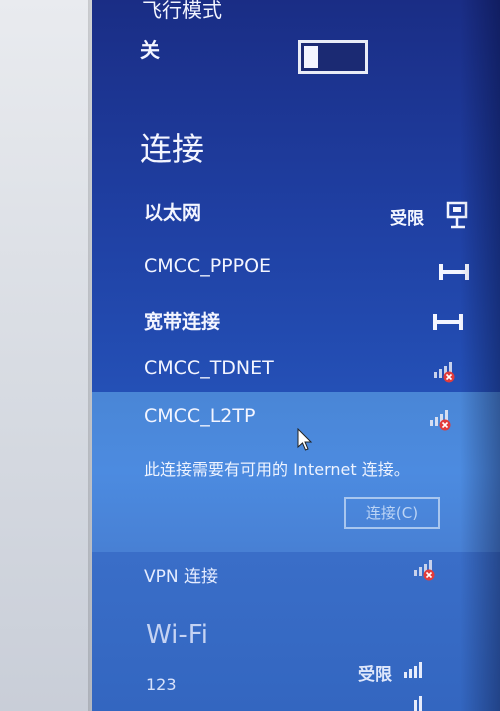  Describe the element at coordinates (333, 57) in the screenshot. I see `airplane-mode-toggle` at that location.